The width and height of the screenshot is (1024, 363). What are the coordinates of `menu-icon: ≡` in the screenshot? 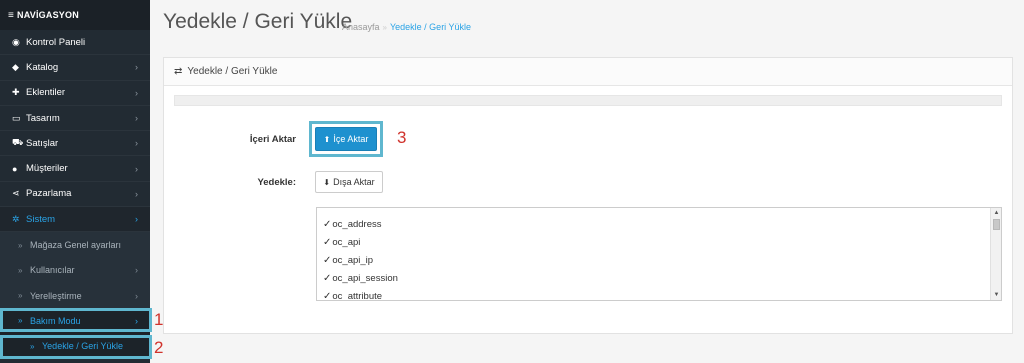 It's located at (11, 15).